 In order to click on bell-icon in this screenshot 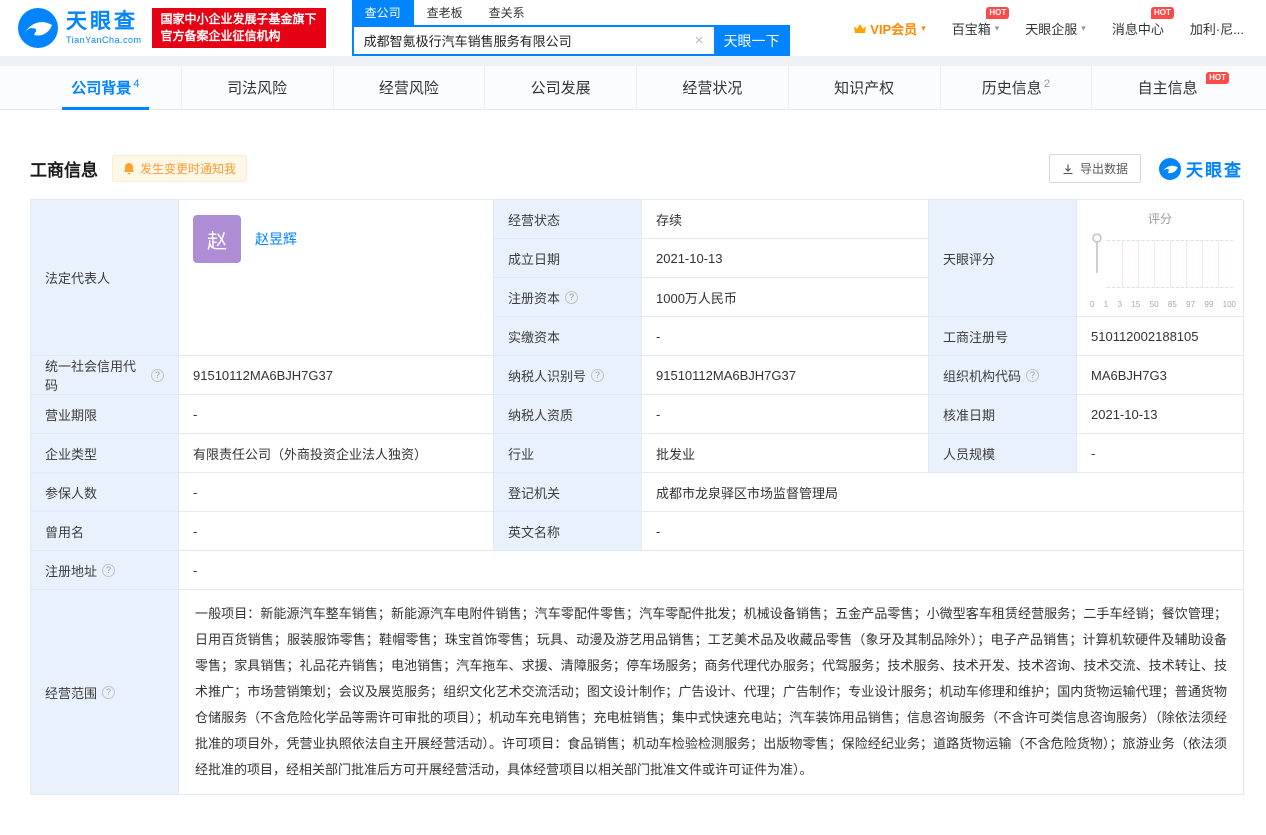, I will do `click(129, 169)`.